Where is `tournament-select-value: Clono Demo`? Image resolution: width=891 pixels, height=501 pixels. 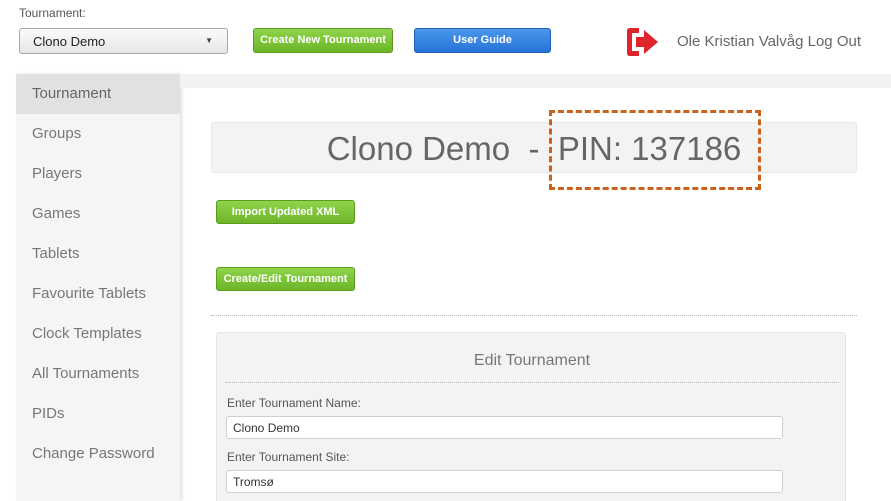
tournament-select-value: Clono Demo is located at coordinates (69, 41).